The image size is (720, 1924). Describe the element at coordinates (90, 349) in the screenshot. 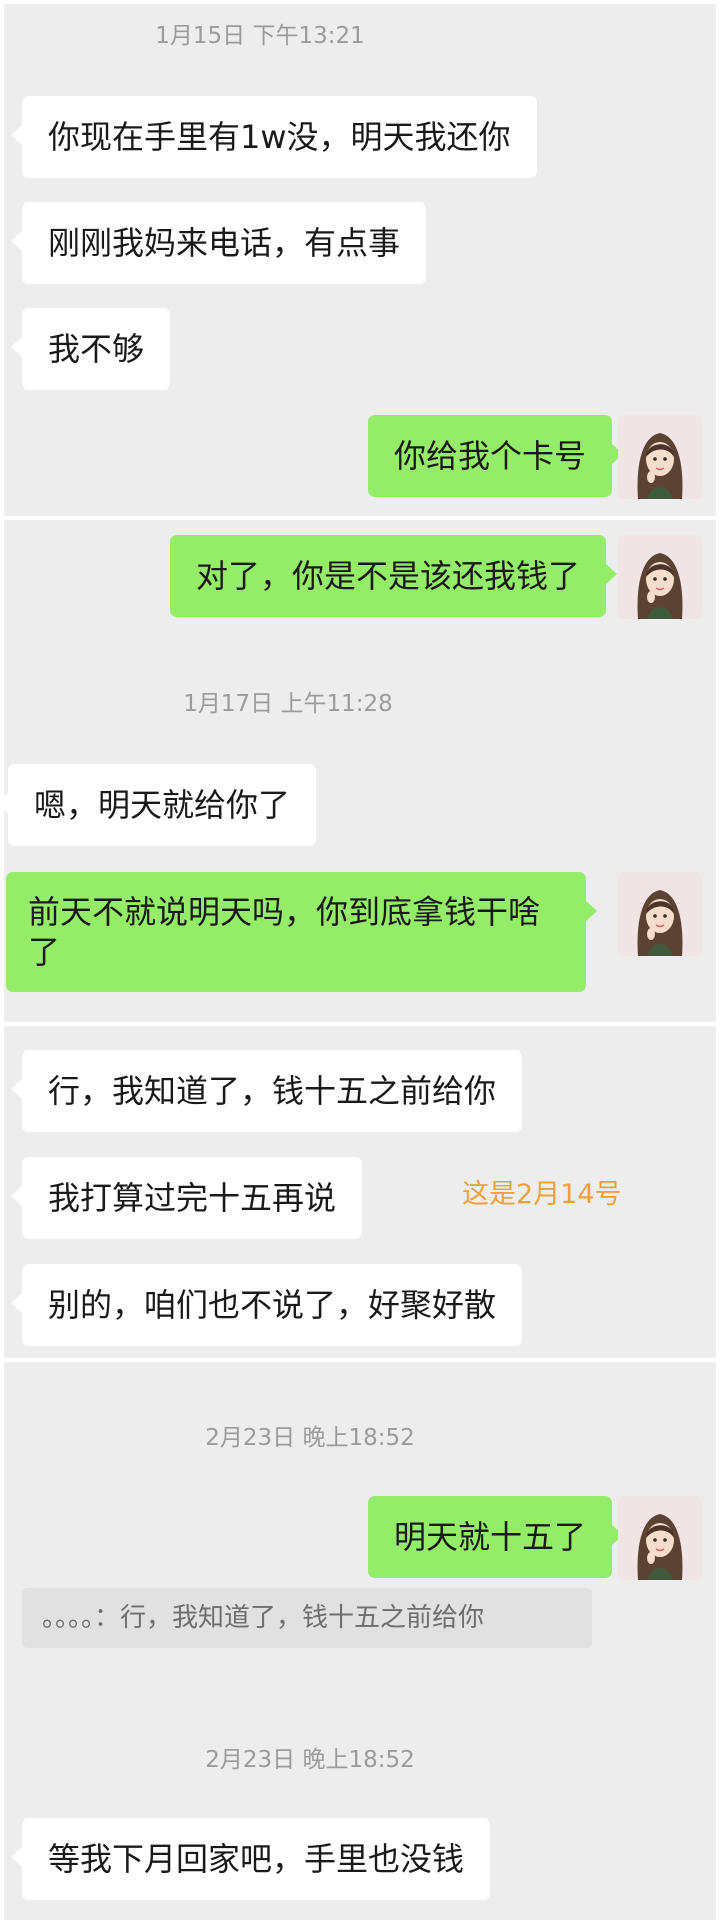

I see `message-bubble-received: 我不够` at that location.